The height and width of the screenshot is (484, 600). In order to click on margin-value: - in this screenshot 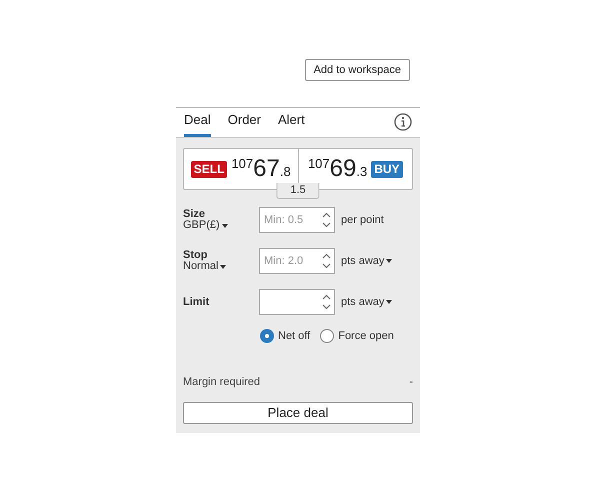, I will do `click(411, 382)`.